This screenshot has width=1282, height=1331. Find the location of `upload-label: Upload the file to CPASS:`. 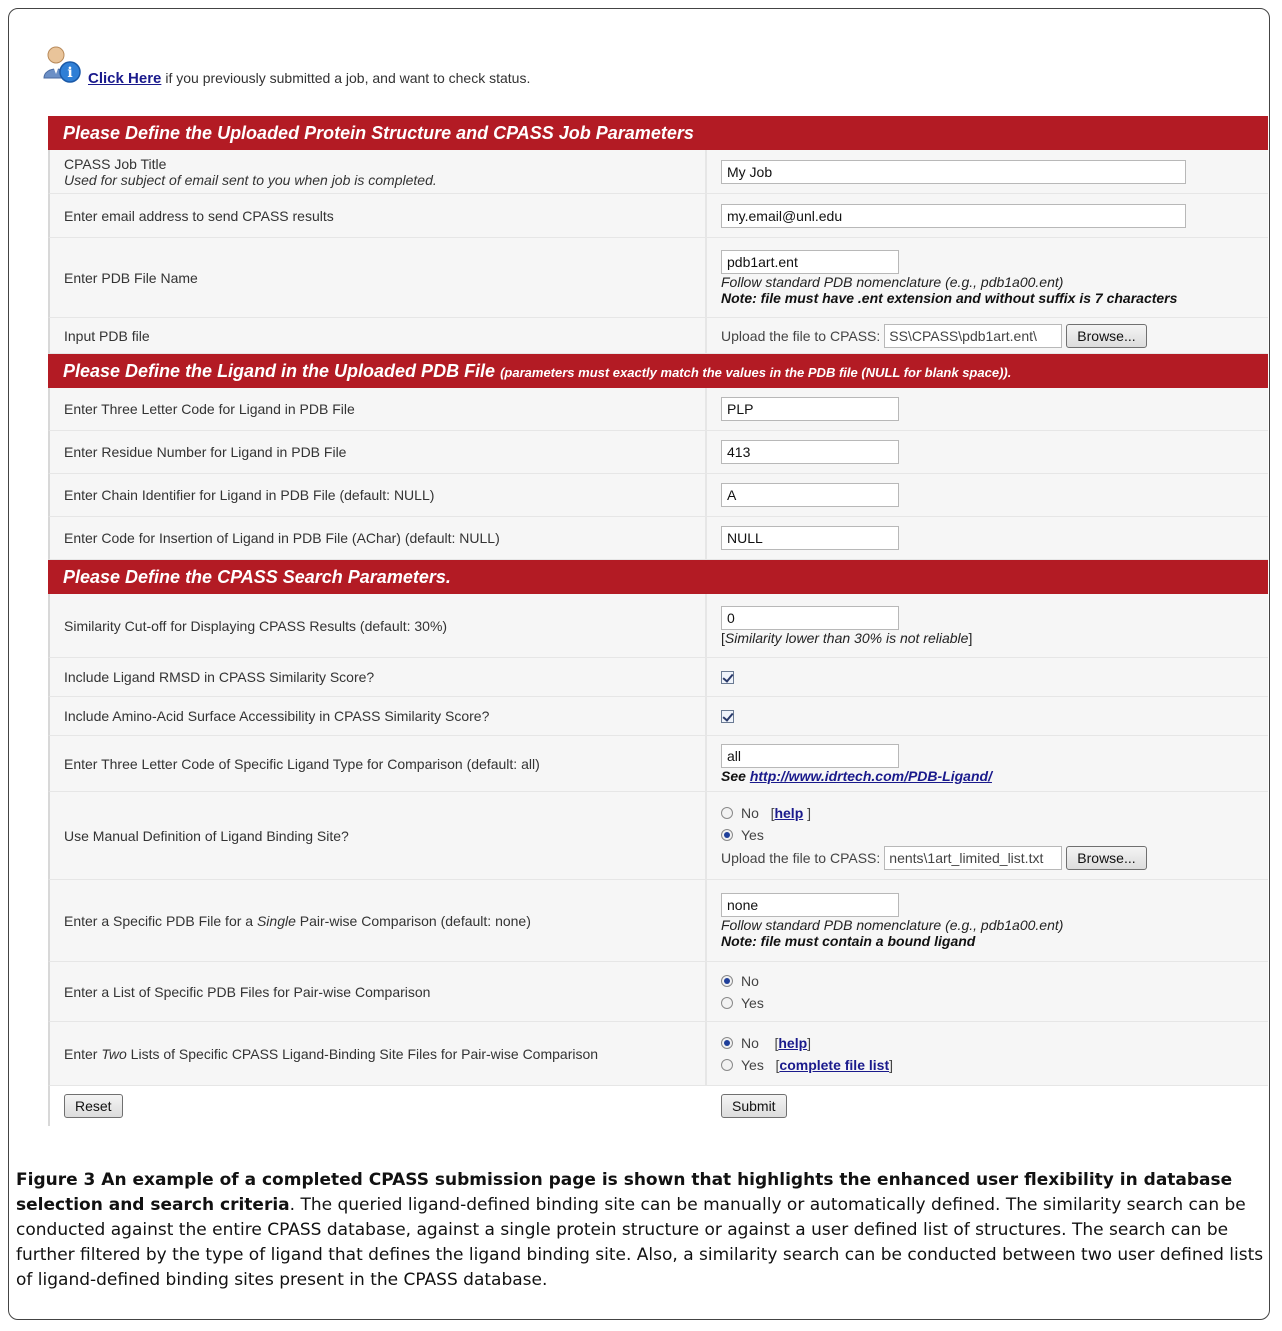

upload-label: Upload the file to CPASS: is located at coordinates (801, 335).